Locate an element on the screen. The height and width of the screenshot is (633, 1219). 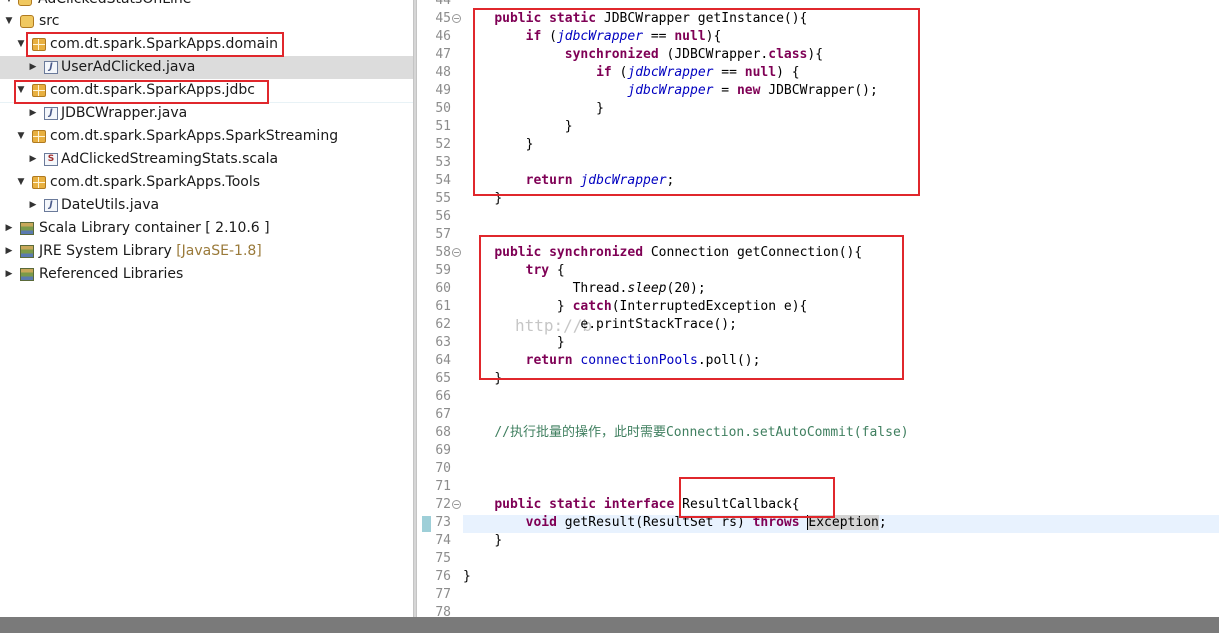
tree-item-file-useradclicked: ▶ J UserAdClicked.java is located at coordinates (206, 67).